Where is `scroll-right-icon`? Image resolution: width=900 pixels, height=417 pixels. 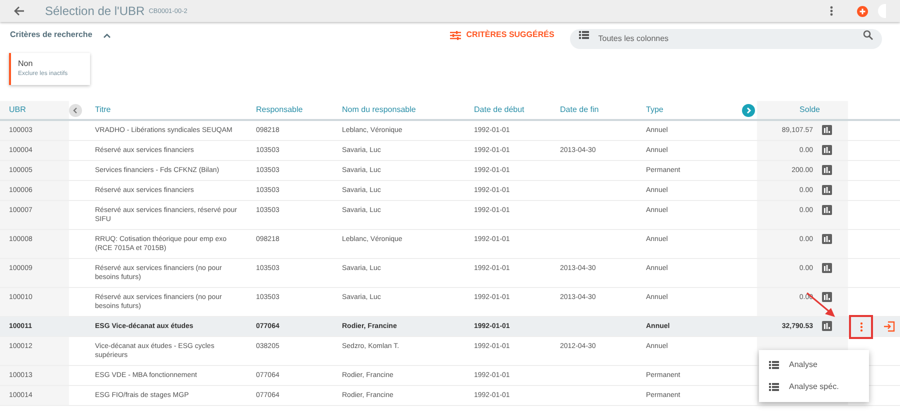 scroll-right-icon is located at coordinates (748, 110).